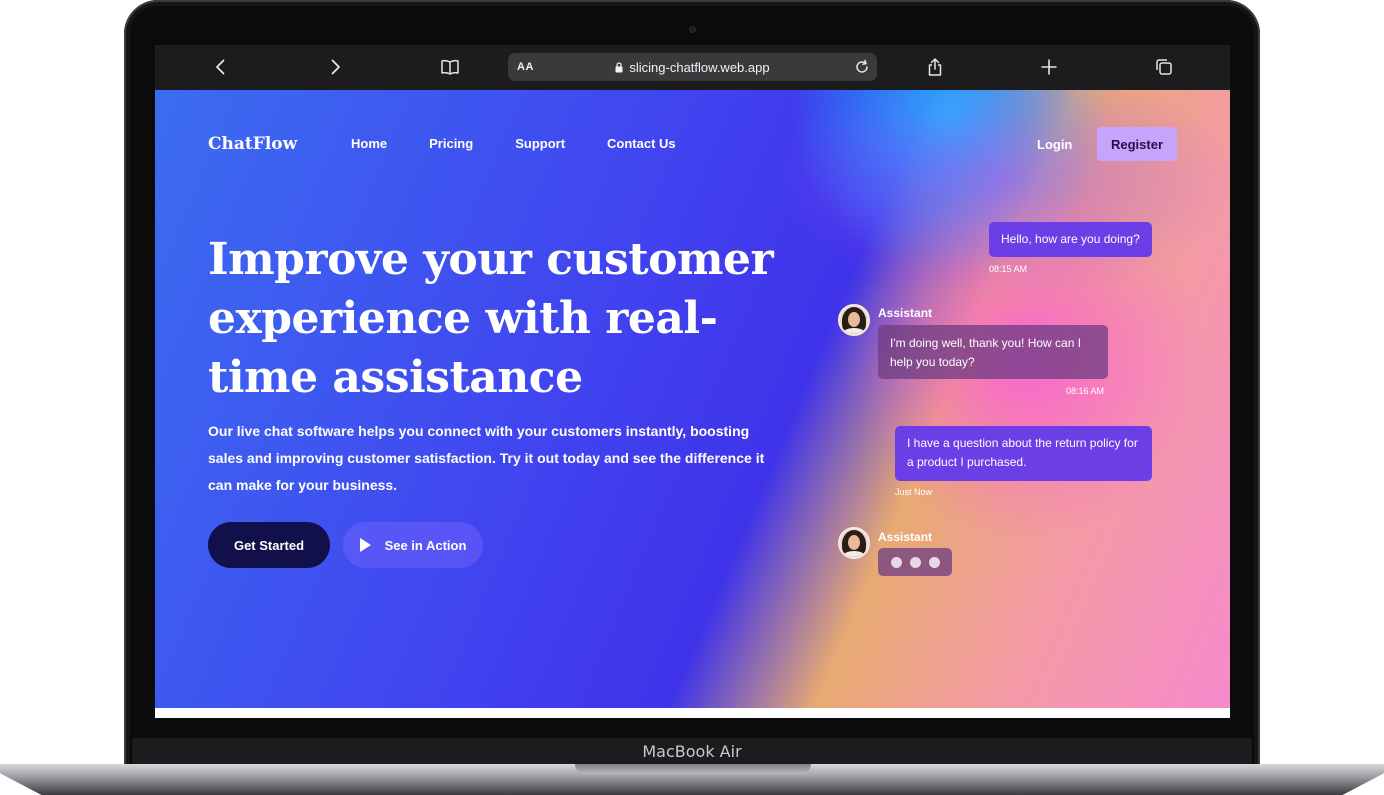 The width and height of the screenshot is (1384, 795). What do you see at coordinates (425, 545) in the screenshot?
I see `see-in-action-label: See in Action` at bounding box center [425, 545].